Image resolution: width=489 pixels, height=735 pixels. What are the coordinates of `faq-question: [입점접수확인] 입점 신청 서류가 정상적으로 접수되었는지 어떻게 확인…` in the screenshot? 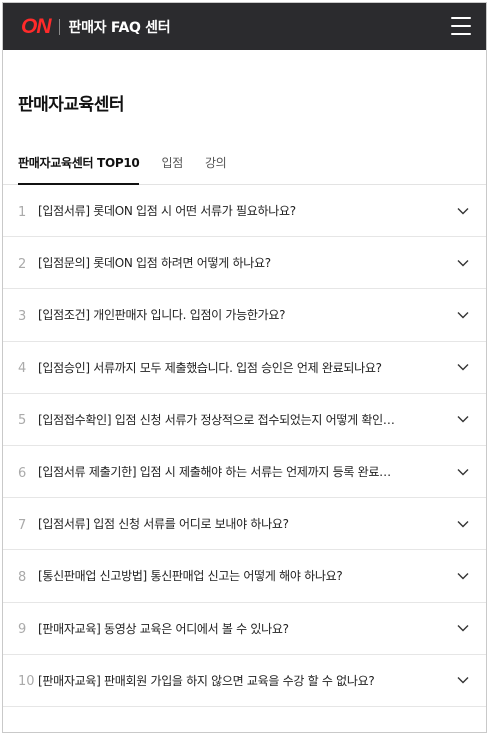 It's located at (216, 419).